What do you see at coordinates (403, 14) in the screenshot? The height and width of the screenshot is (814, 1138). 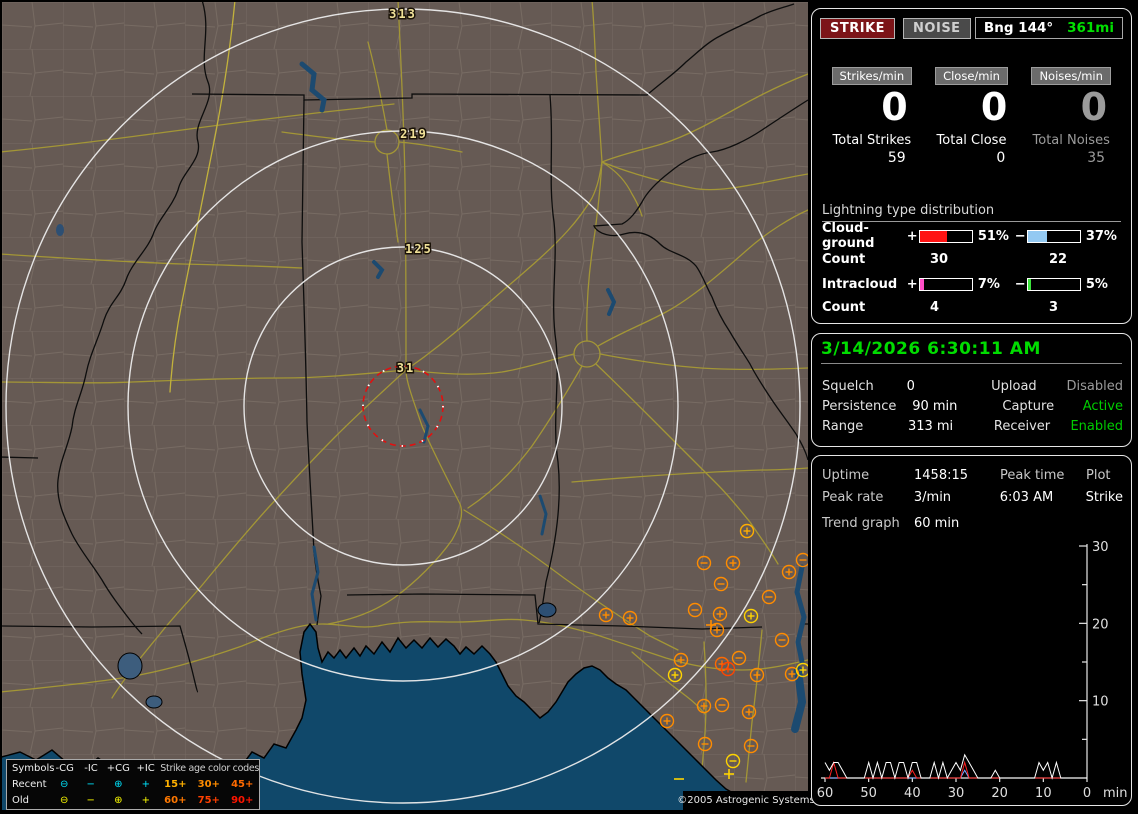 I see `ring-distance-label: 313` at bounding box center [403, 14].